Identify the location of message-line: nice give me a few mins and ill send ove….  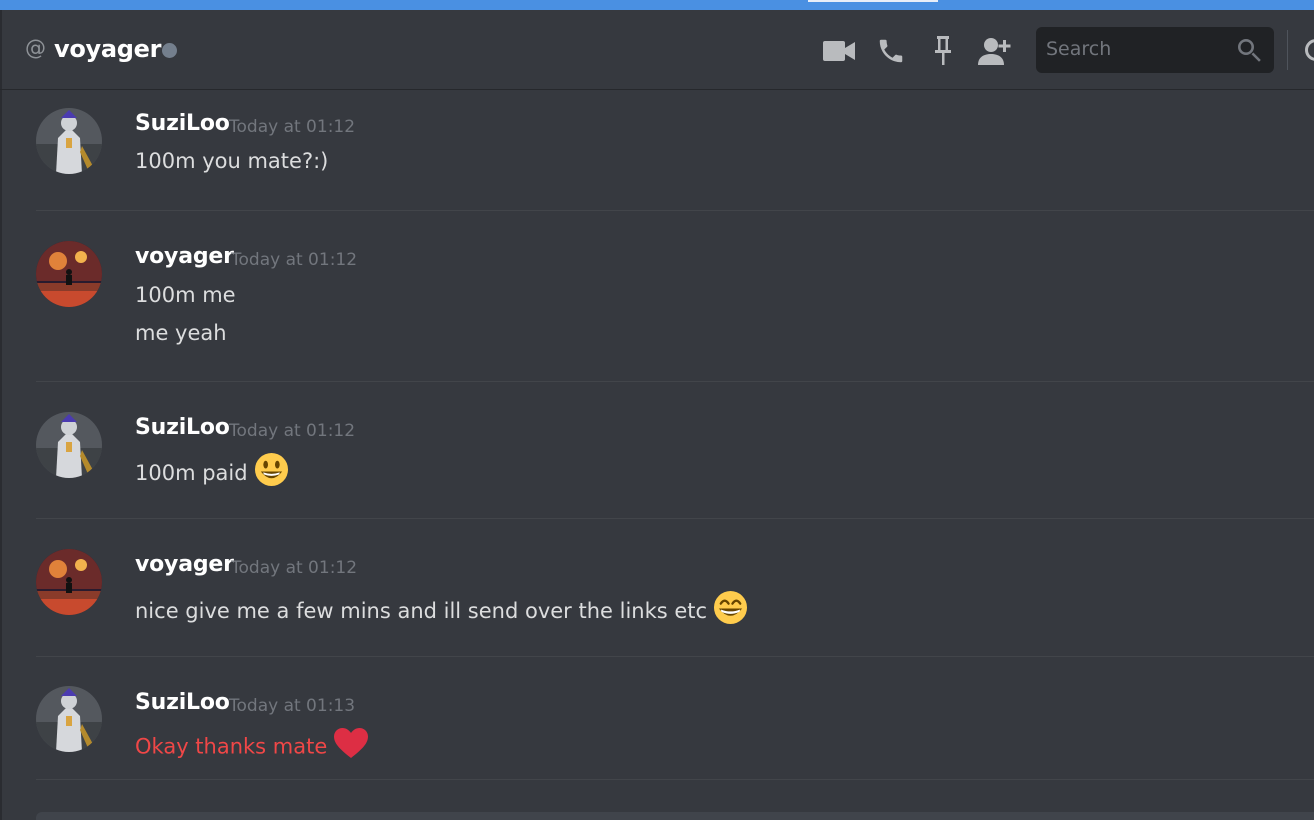
(441, 611).